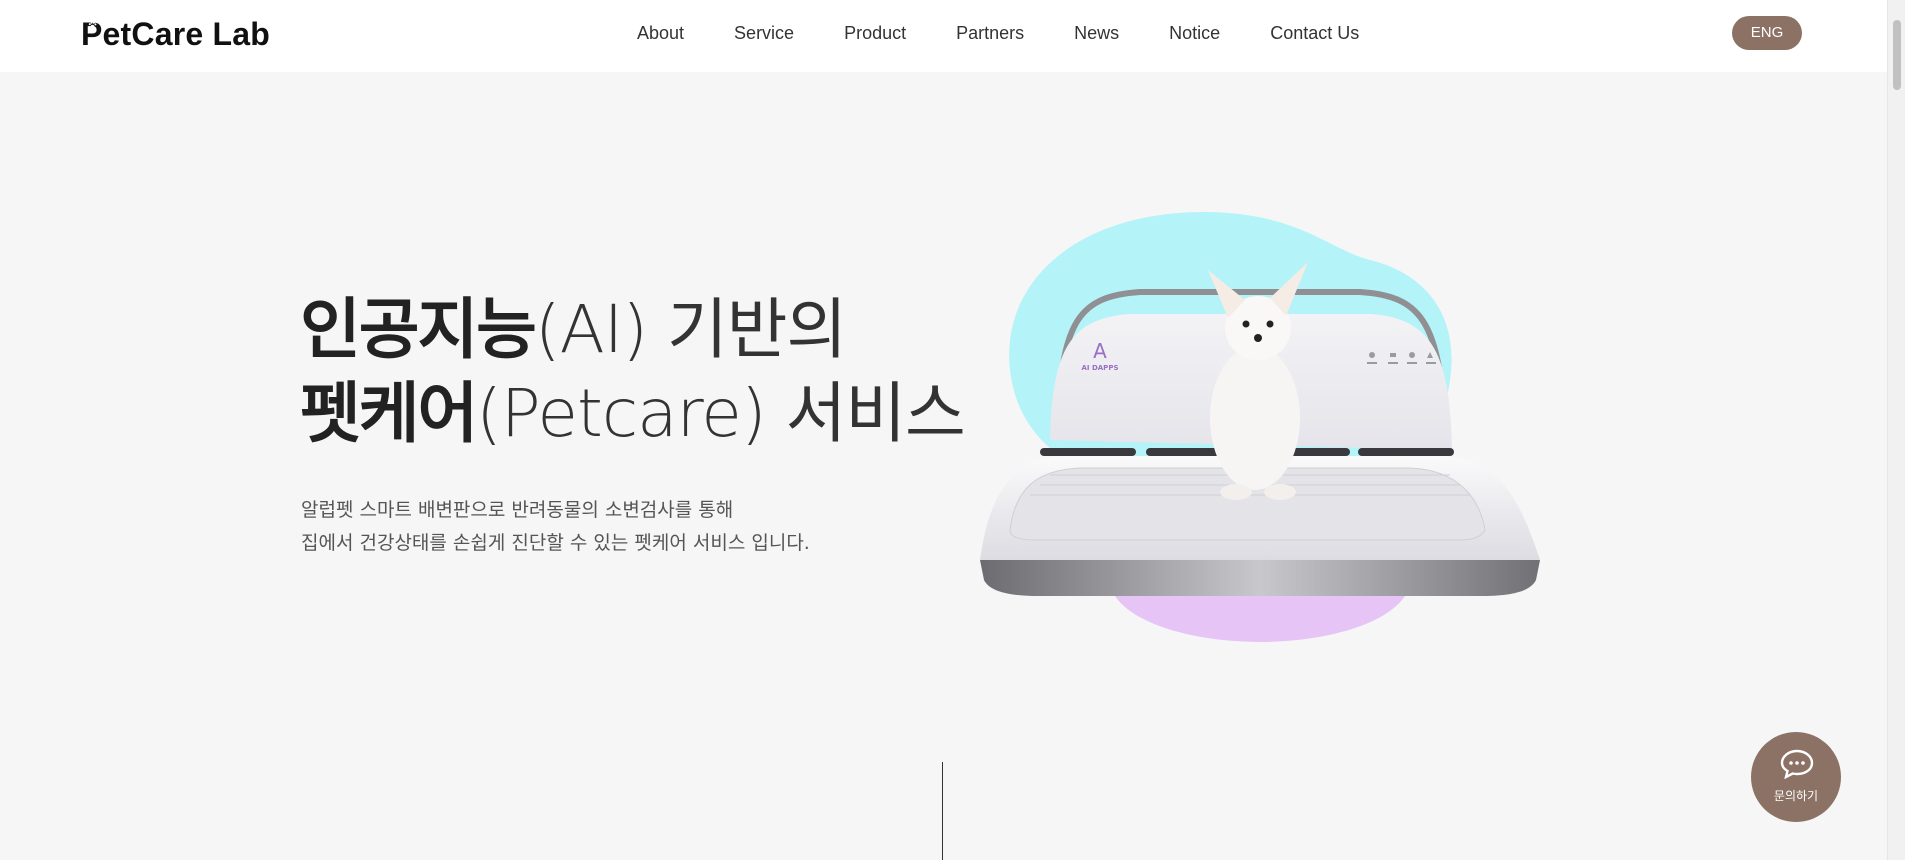 The width and height of the screenshot is (1905, 860). What do you see at coordinates (1260, 578) in the screenshot?
I see `device-rim` at bounding box center [1260, 578].